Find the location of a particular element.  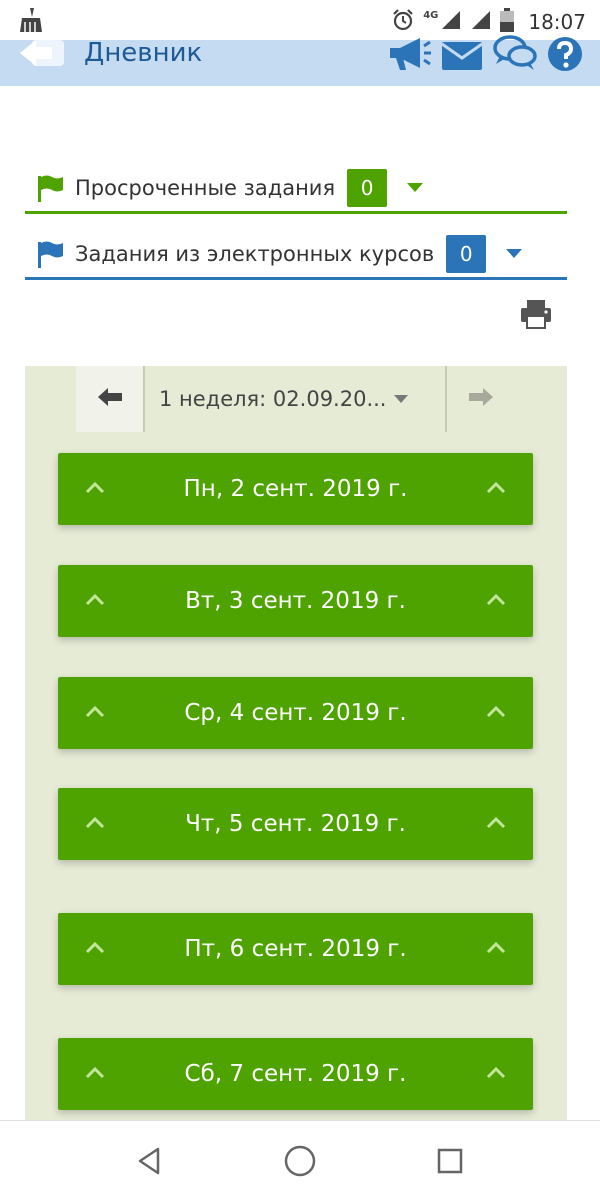

day-header-tuesday: Вт, 3 сент. 2019 г. is located at coordinates (295, 601).